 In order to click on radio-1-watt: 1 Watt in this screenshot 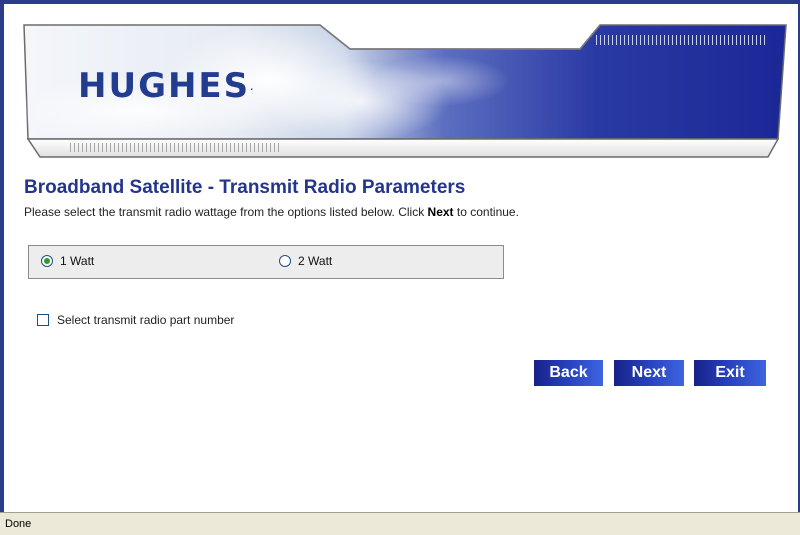, I will do `click(67, 261)`.